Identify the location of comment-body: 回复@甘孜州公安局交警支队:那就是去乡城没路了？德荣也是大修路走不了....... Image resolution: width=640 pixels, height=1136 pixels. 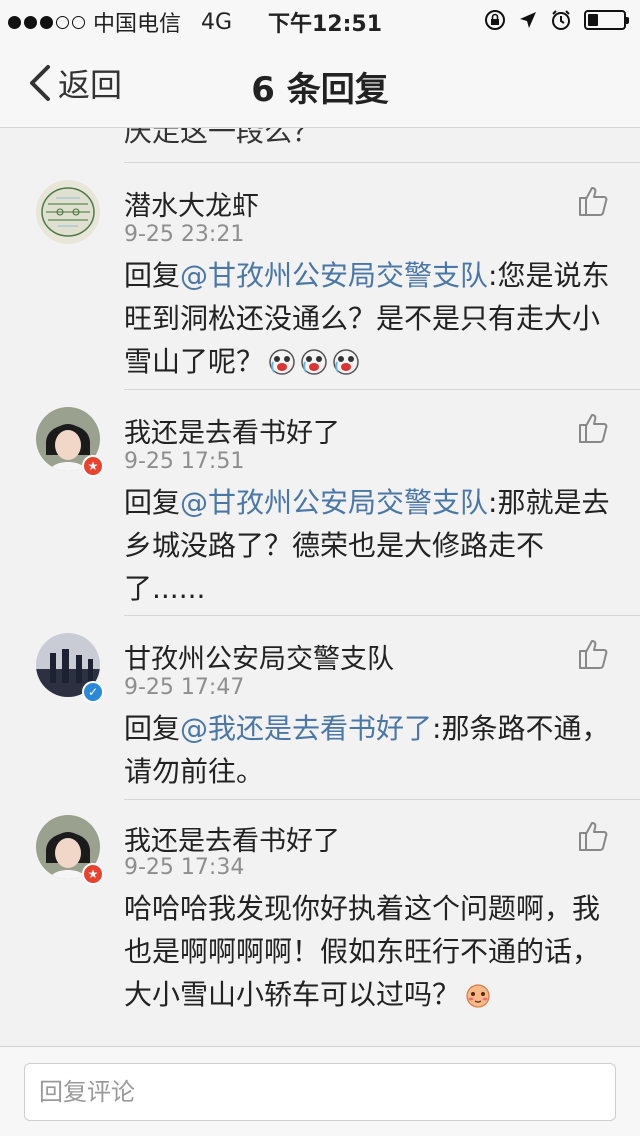
(369, 545).